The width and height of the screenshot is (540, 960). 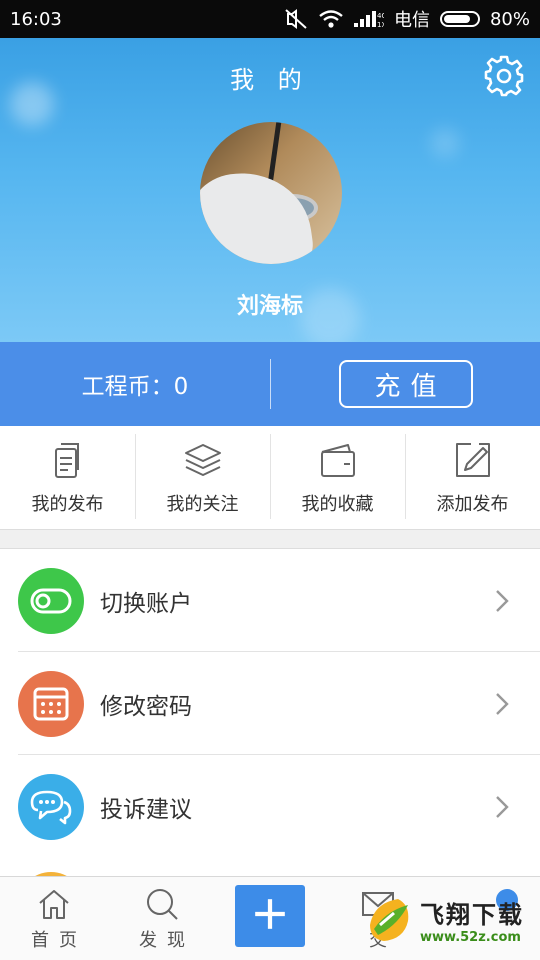 What do you see at coordinates (337, 460) in the screenshot?
I see `wallet-icon` at bounding box center [337, 460].